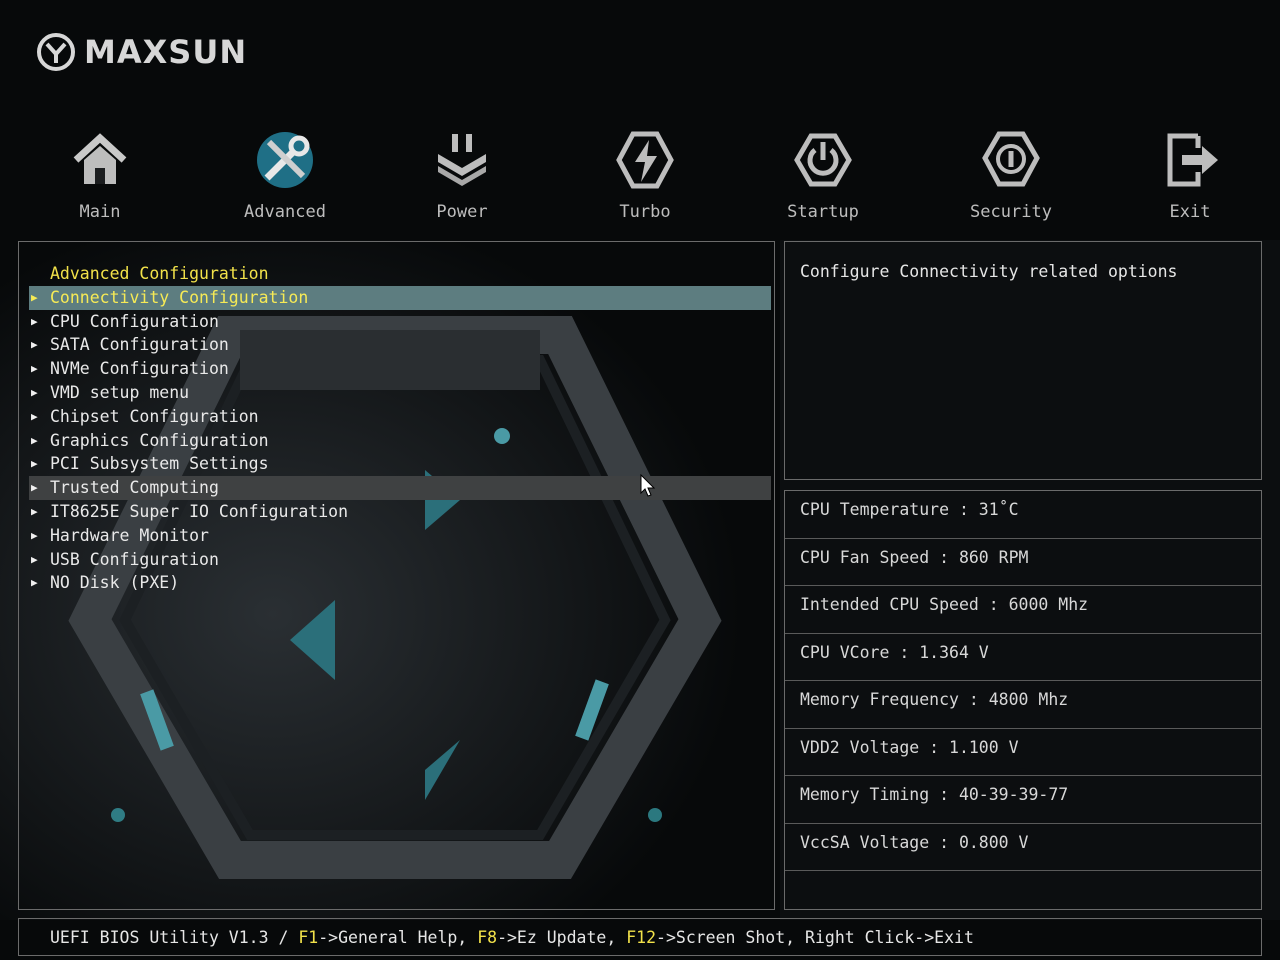  I want to click on power-plug-icon, so click(462, 160).